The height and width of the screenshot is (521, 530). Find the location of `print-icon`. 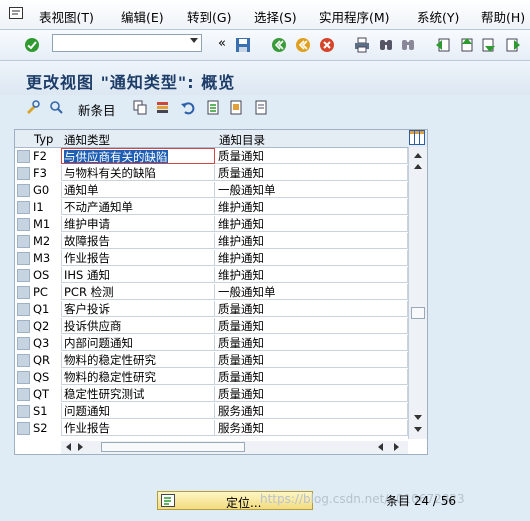

print-icon is located at coordinates (362, 45).